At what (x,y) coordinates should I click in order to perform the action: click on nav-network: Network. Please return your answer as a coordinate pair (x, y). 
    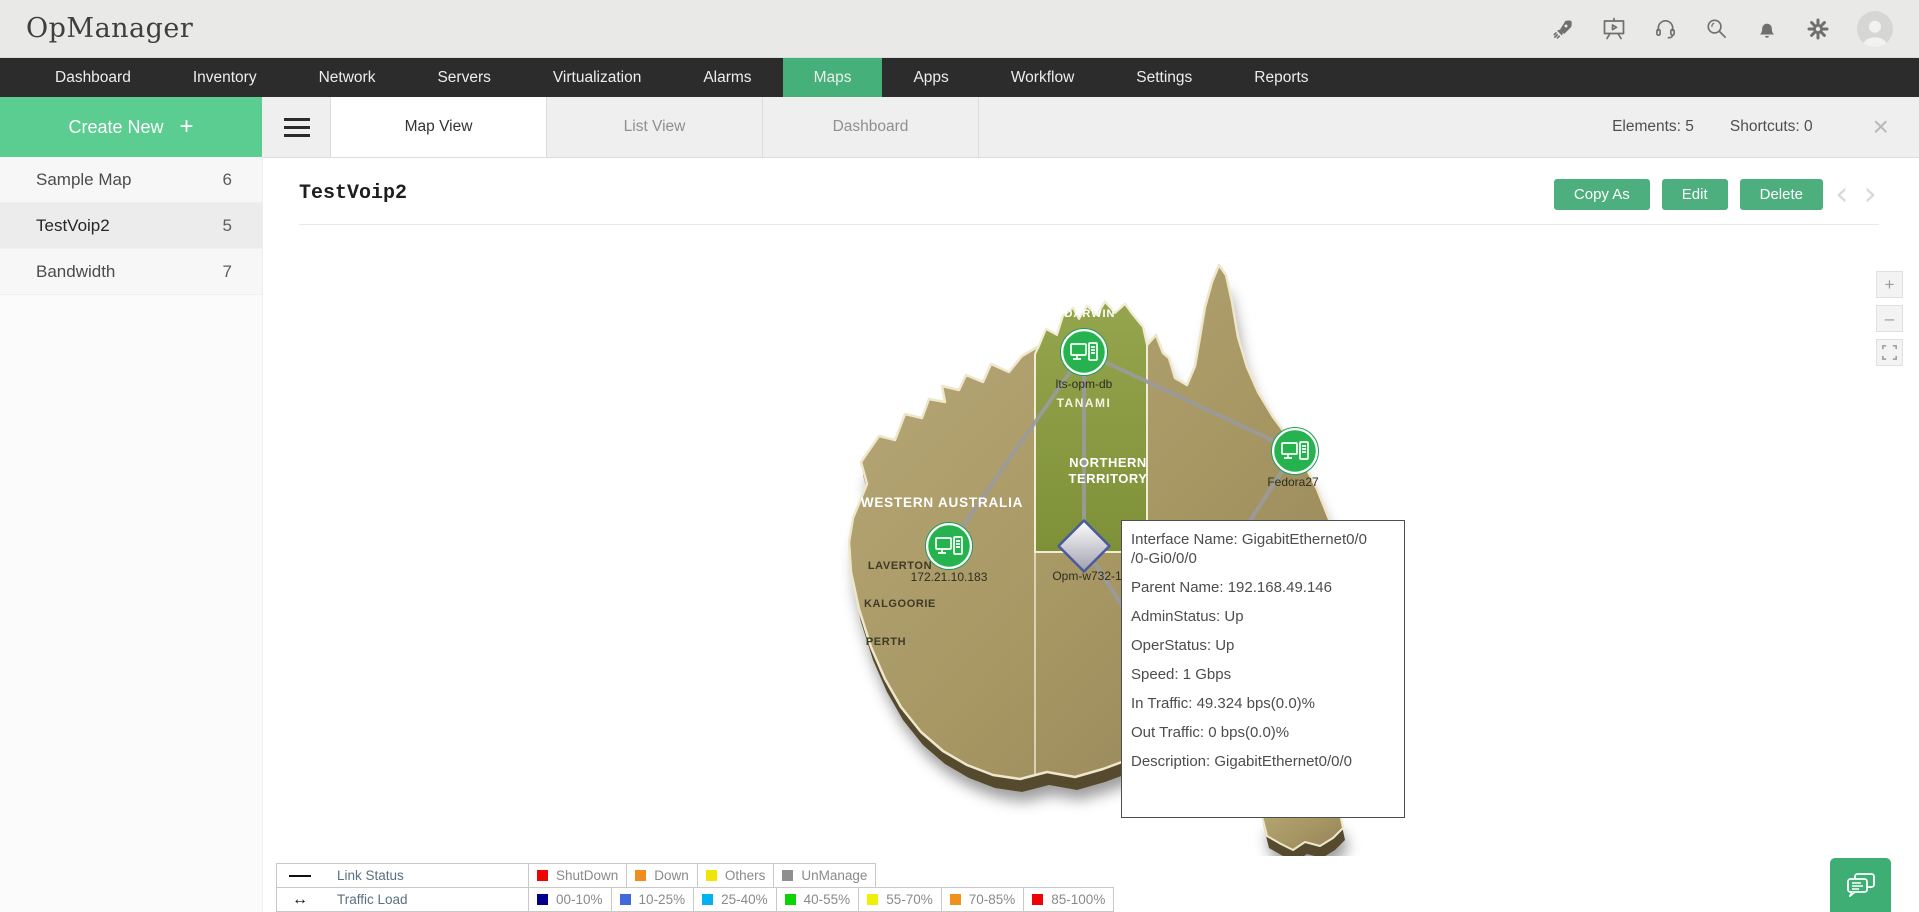
    Looking at the image, I should click on (347, 77).